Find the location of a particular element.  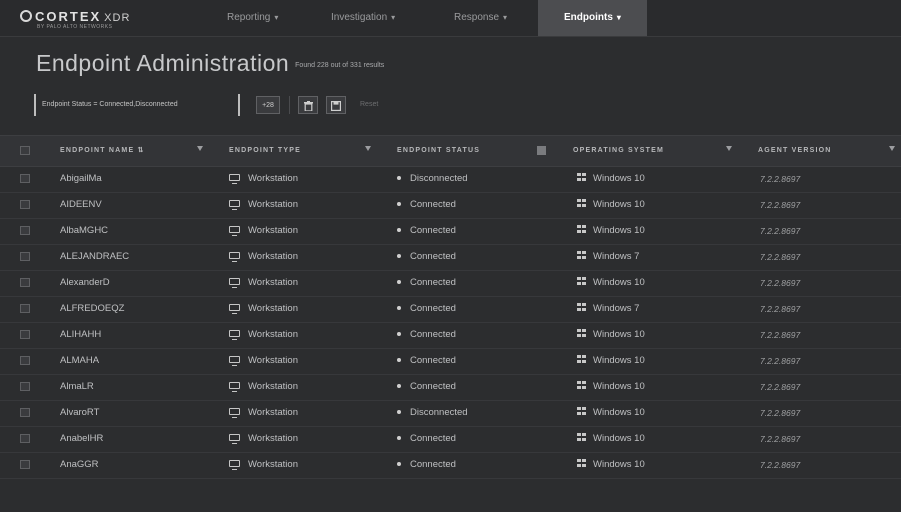

save-icon is located at coordinates (336, 106).